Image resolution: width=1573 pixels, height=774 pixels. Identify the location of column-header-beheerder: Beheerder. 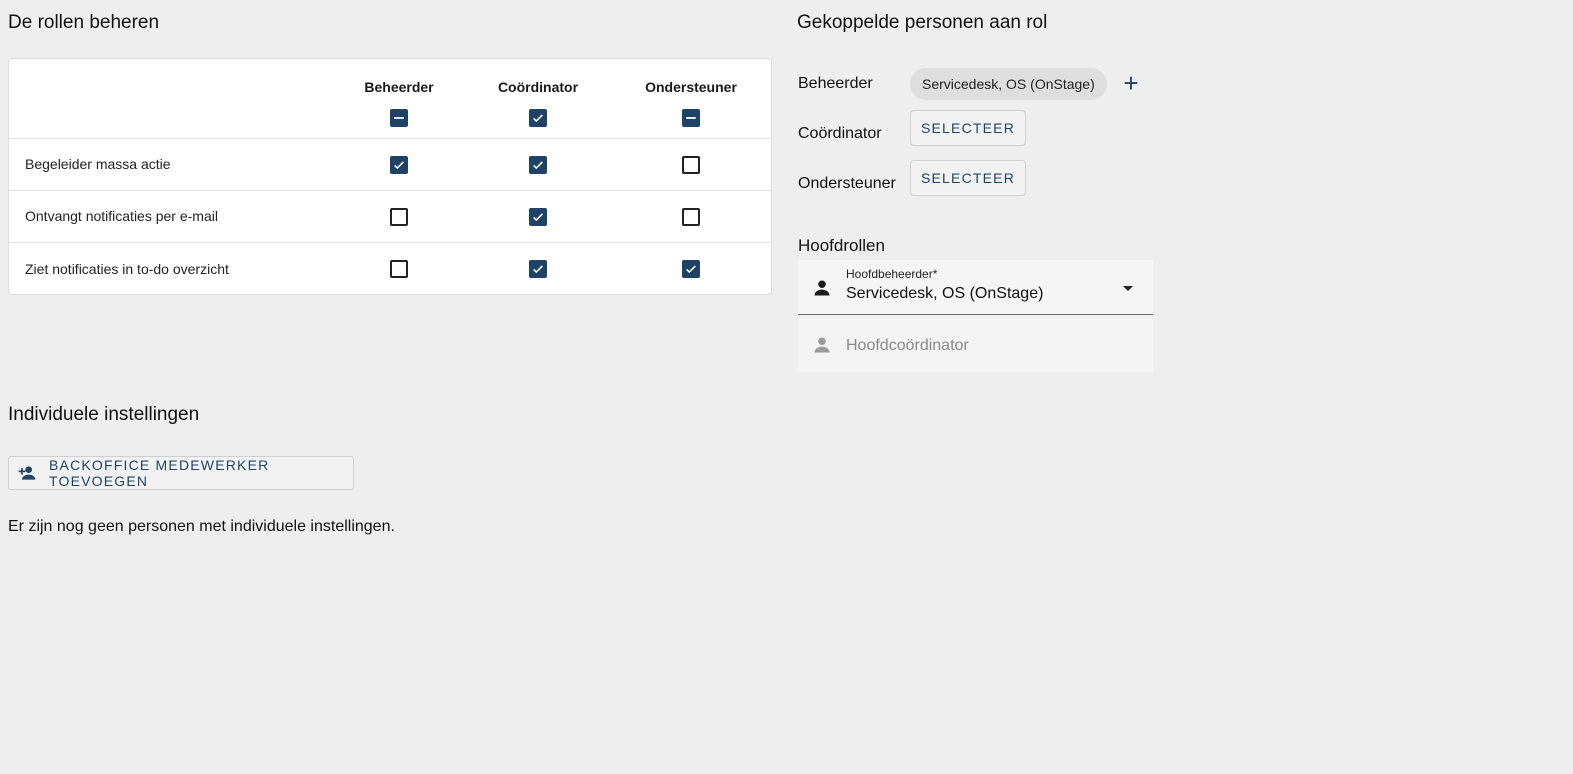
(399, 87).